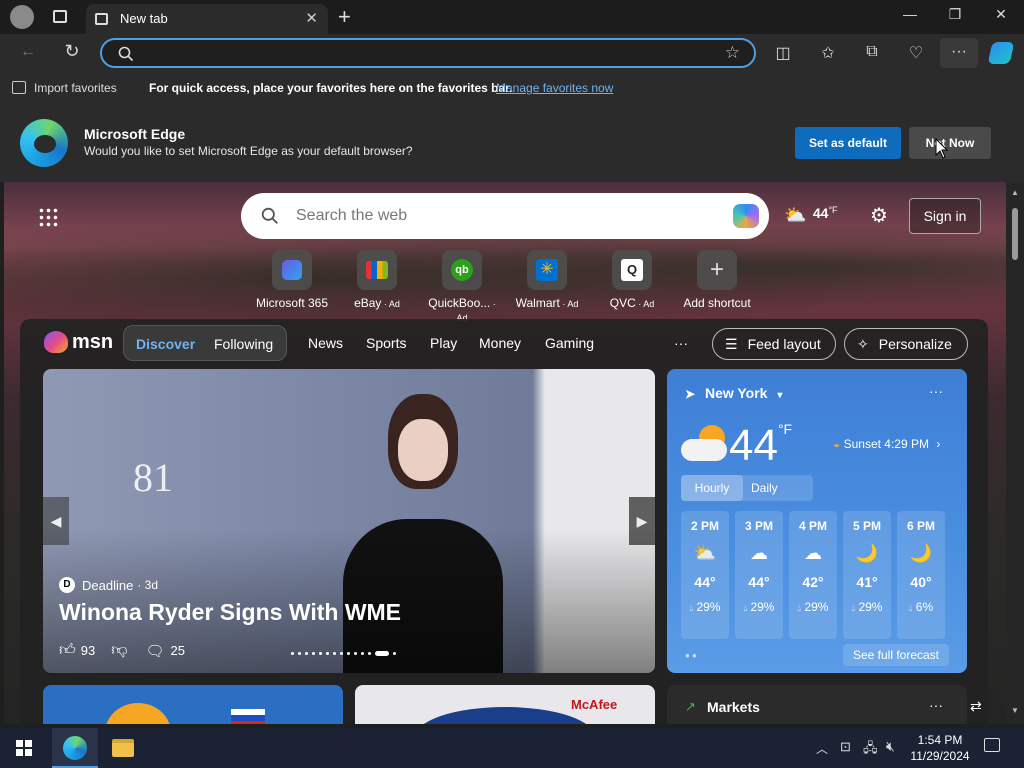 The height and width of the screenshot is (768, 1024). I want to click on page-dots: ● ●, so click(691, 655).